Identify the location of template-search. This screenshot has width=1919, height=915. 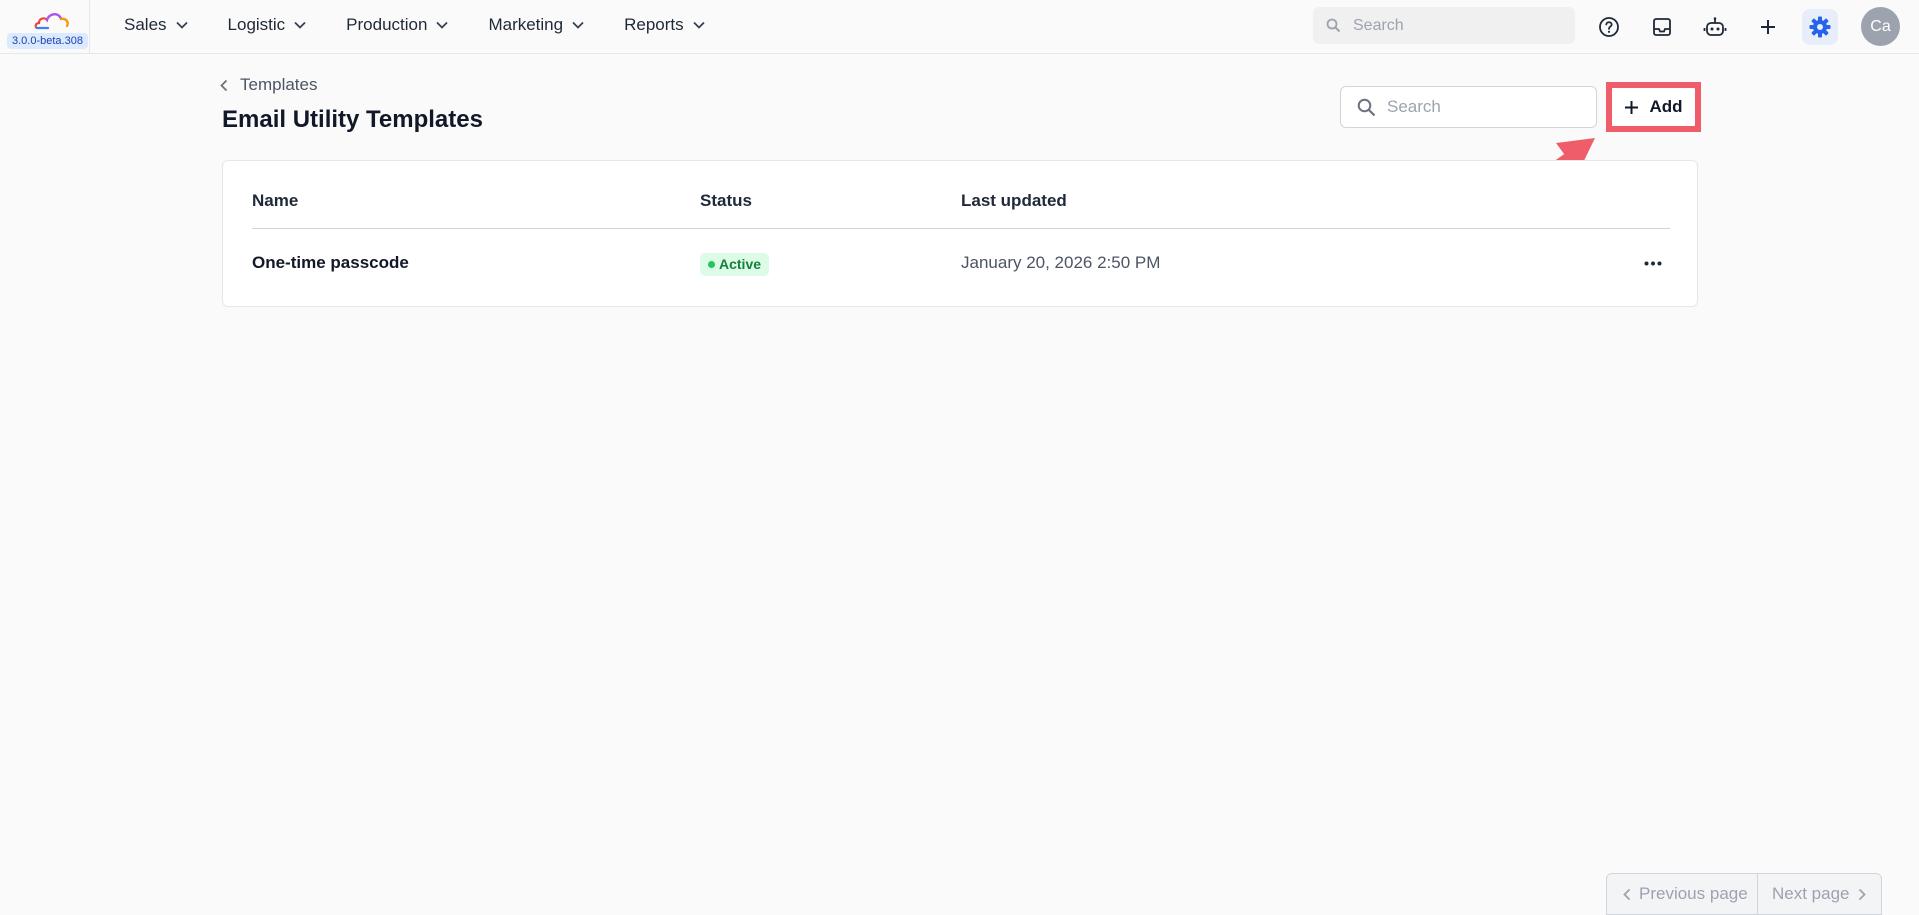
(1468, 107).